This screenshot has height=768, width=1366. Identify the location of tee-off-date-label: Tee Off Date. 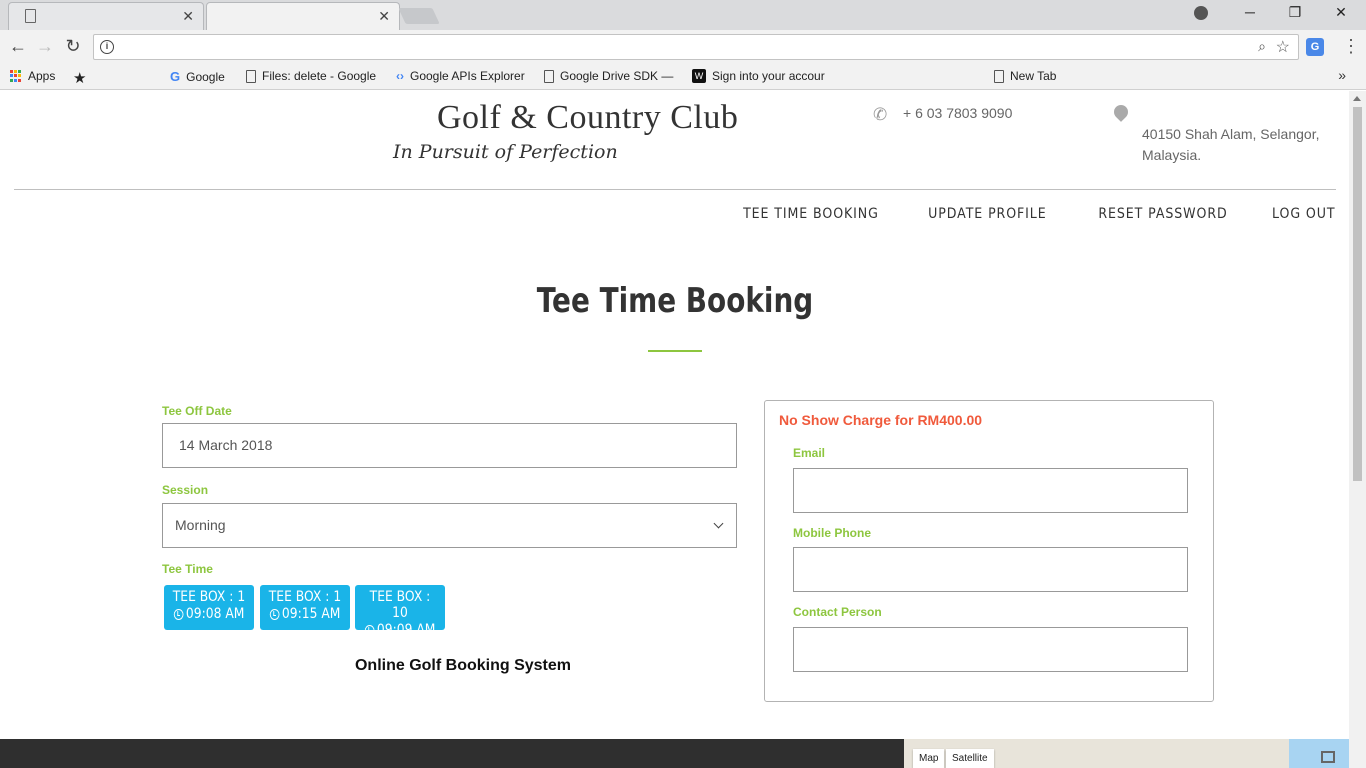
(197, 411).